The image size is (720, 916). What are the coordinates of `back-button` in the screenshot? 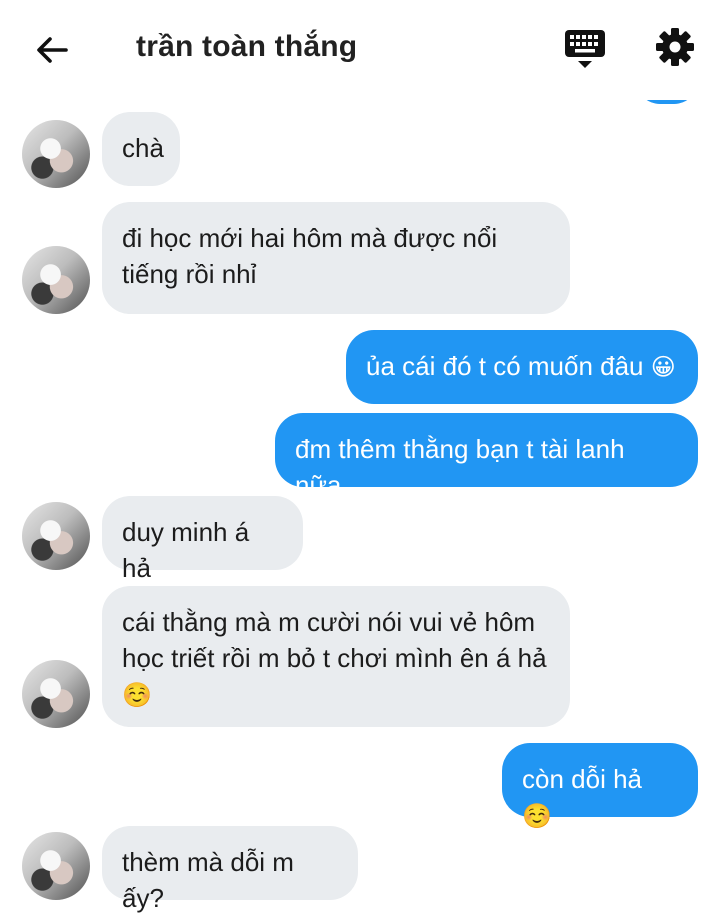 It's located at (52, 50).